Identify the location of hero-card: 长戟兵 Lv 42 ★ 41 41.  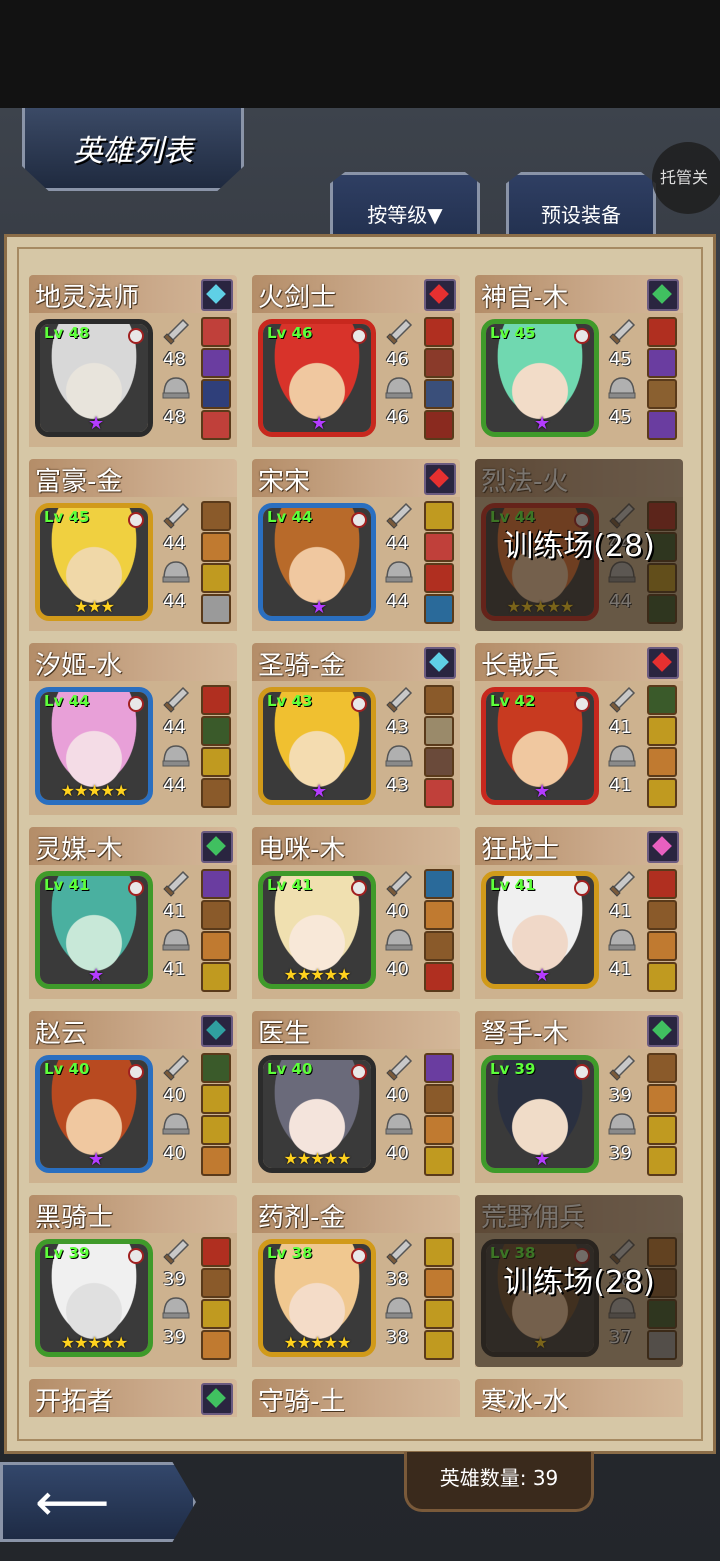
(579, 729).